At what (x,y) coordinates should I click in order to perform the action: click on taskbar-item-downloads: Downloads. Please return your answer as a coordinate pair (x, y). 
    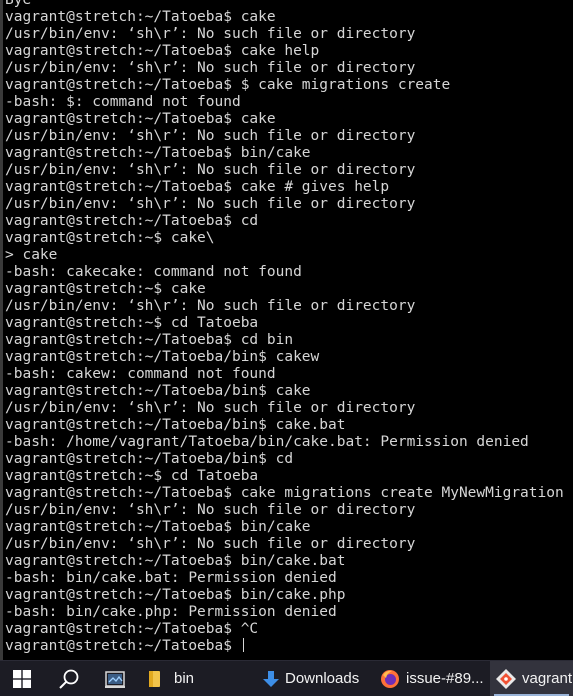
    Looking at the image, I should click on (312, 678).